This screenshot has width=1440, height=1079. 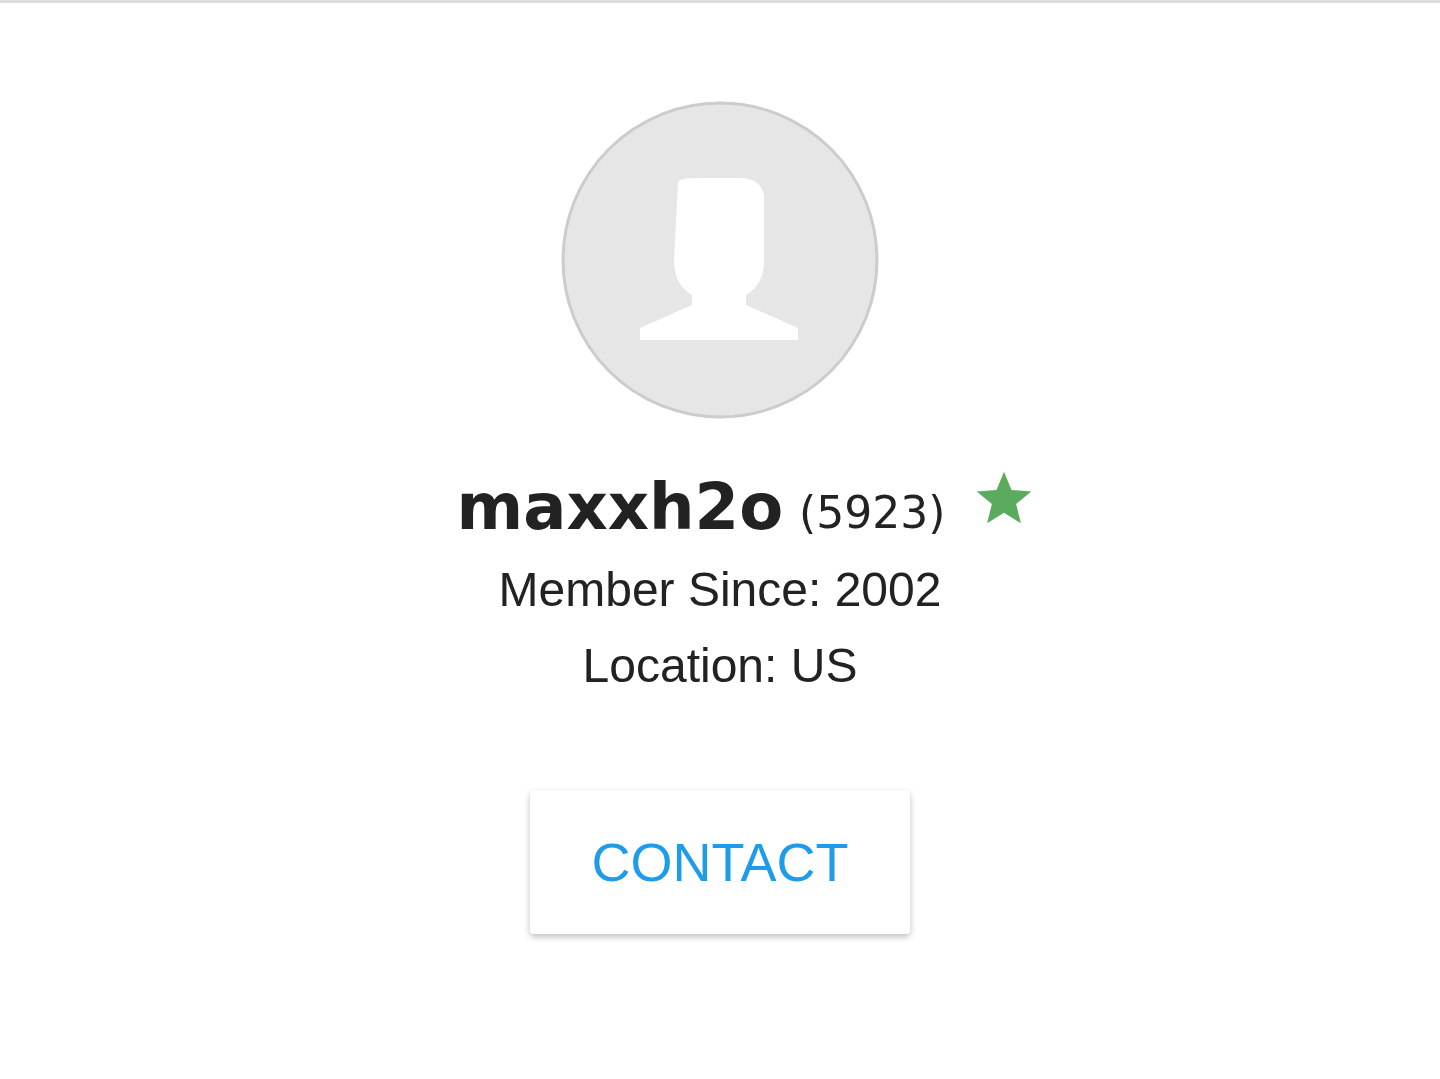 What do you see at coordinates (720, 260) in the screenshot?
I see `avatar-icon` at bounding box center [720, 260].